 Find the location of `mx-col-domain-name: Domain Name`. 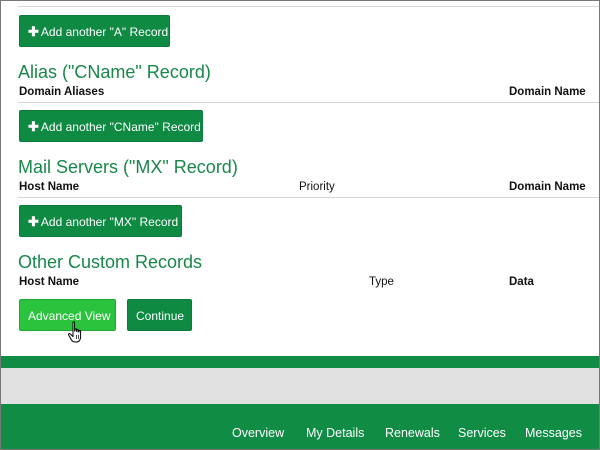

mx-col-domain-name: Domain Name is located at coordinates (547, 187).